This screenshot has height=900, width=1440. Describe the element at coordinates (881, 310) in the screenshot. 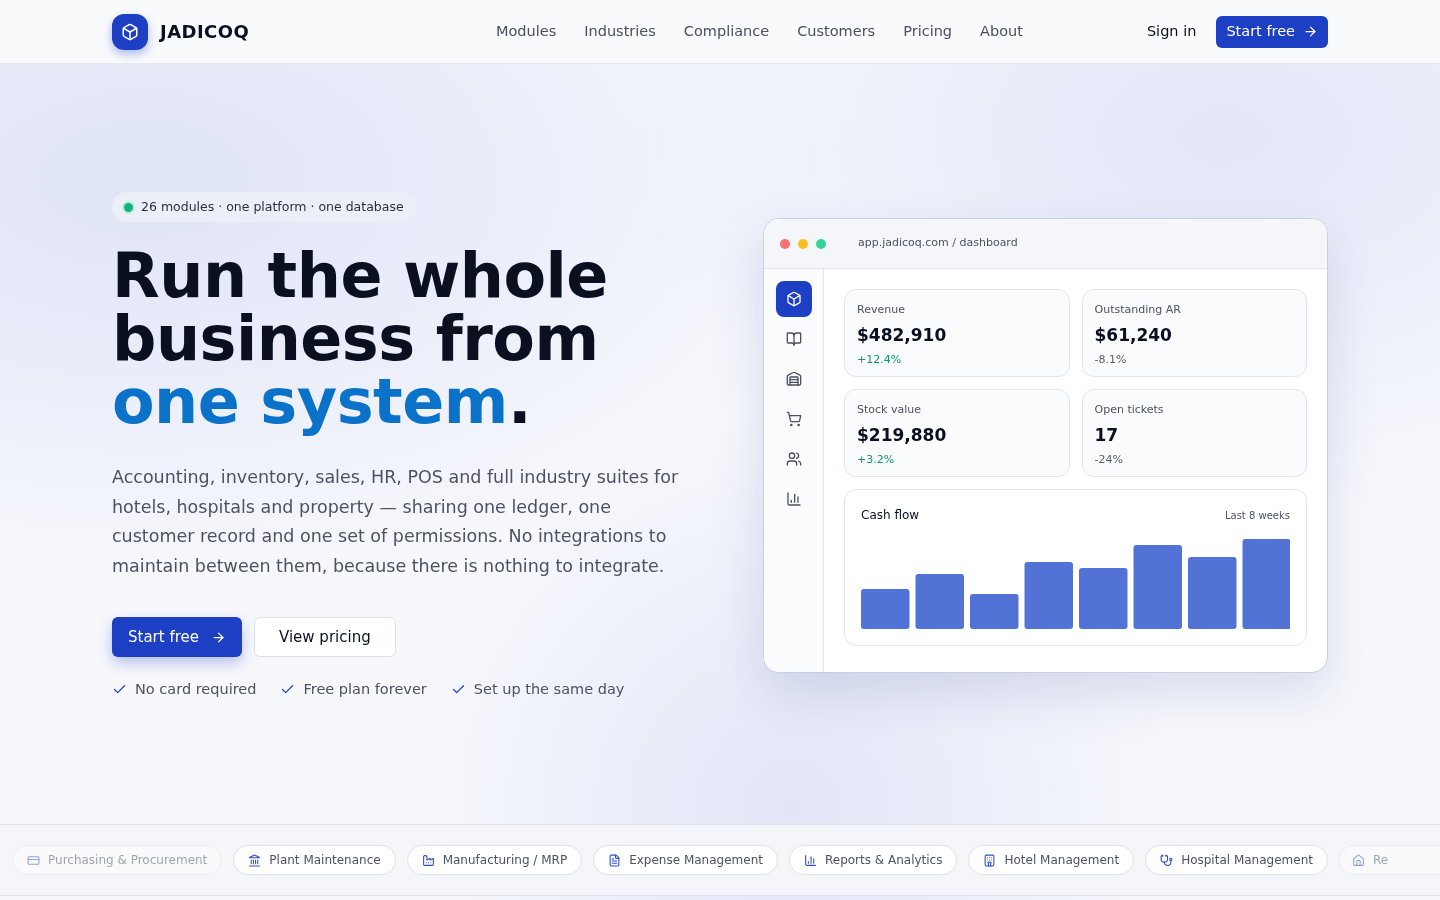

I see `stat-label: Revenue` at that location.